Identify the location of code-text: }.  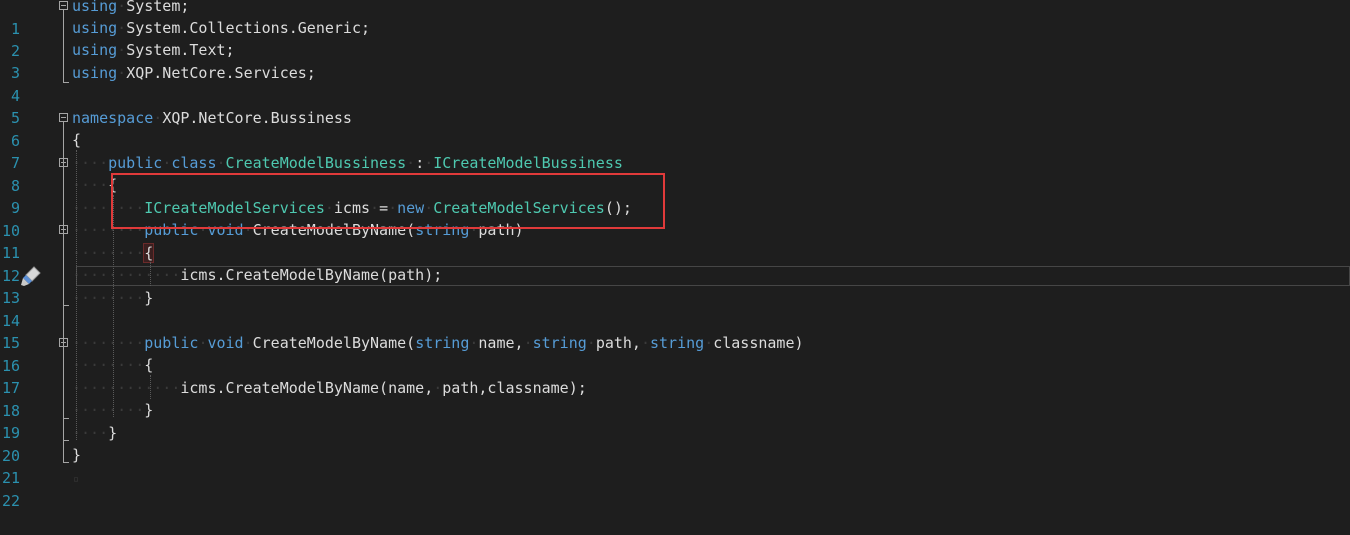
(77, 455).